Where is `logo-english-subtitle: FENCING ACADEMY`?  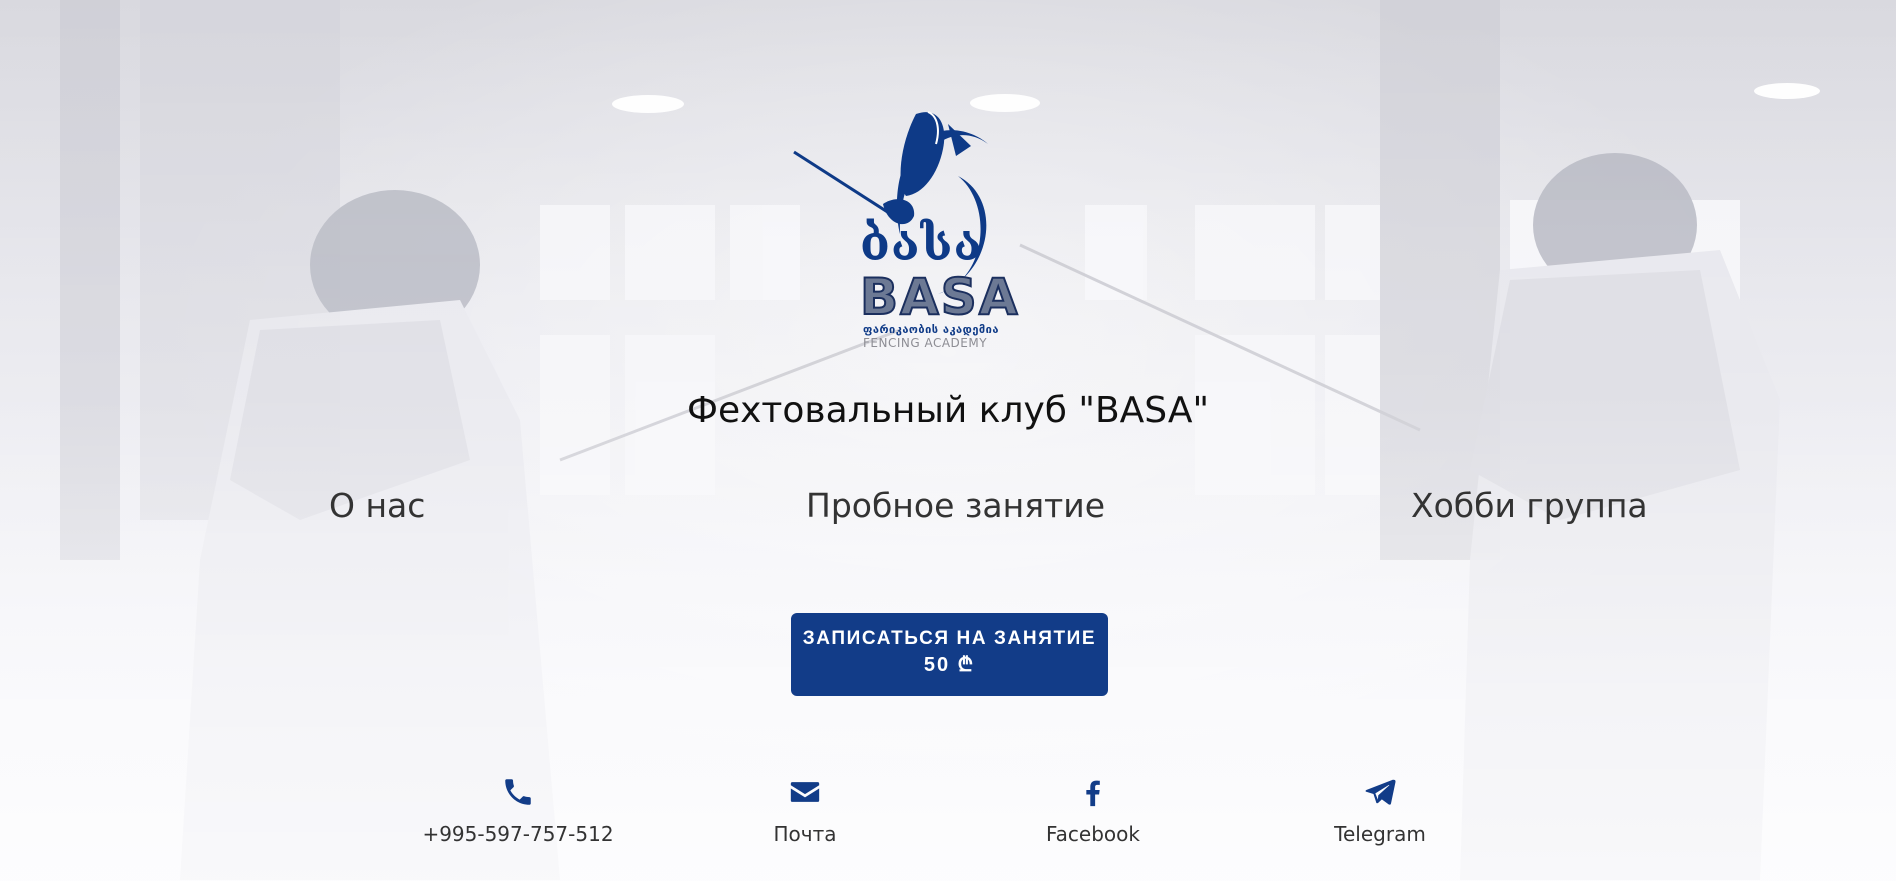
logo-english-subtitle: FENCING ACADEMY is located at coordinates (925, 343).